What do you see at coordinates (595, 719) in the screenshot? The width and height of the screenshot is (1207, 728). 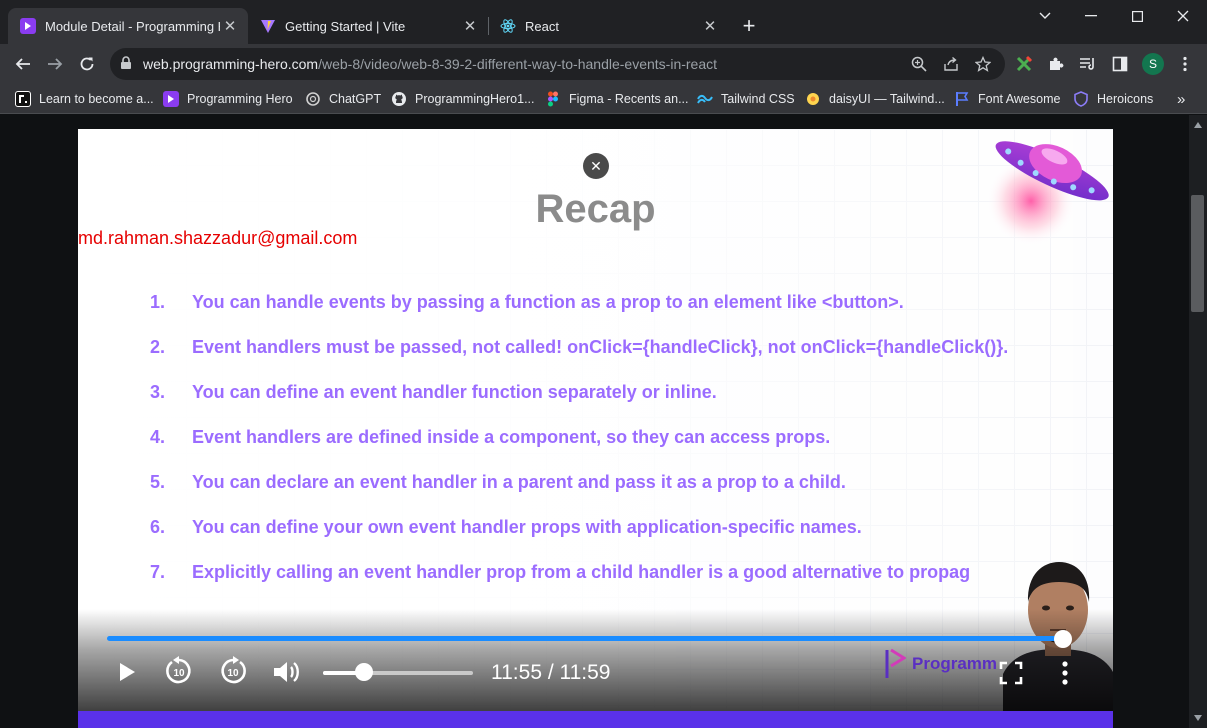 I see `page-purple-banner` at bounding box center [595, 719].